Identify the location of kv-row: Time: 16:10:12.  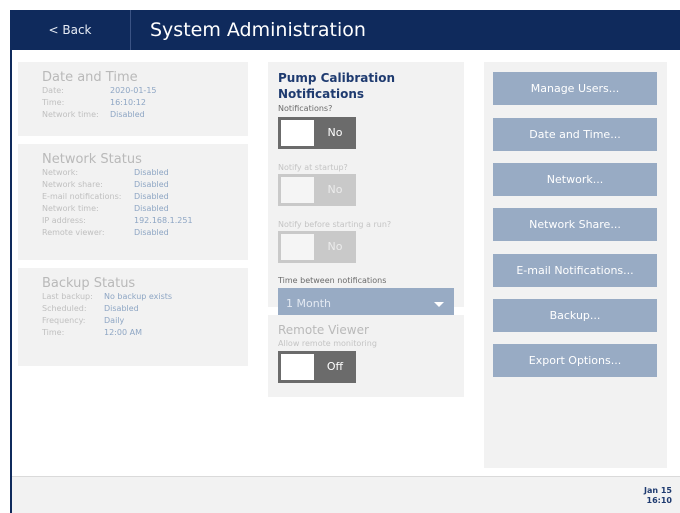
(138, 103).